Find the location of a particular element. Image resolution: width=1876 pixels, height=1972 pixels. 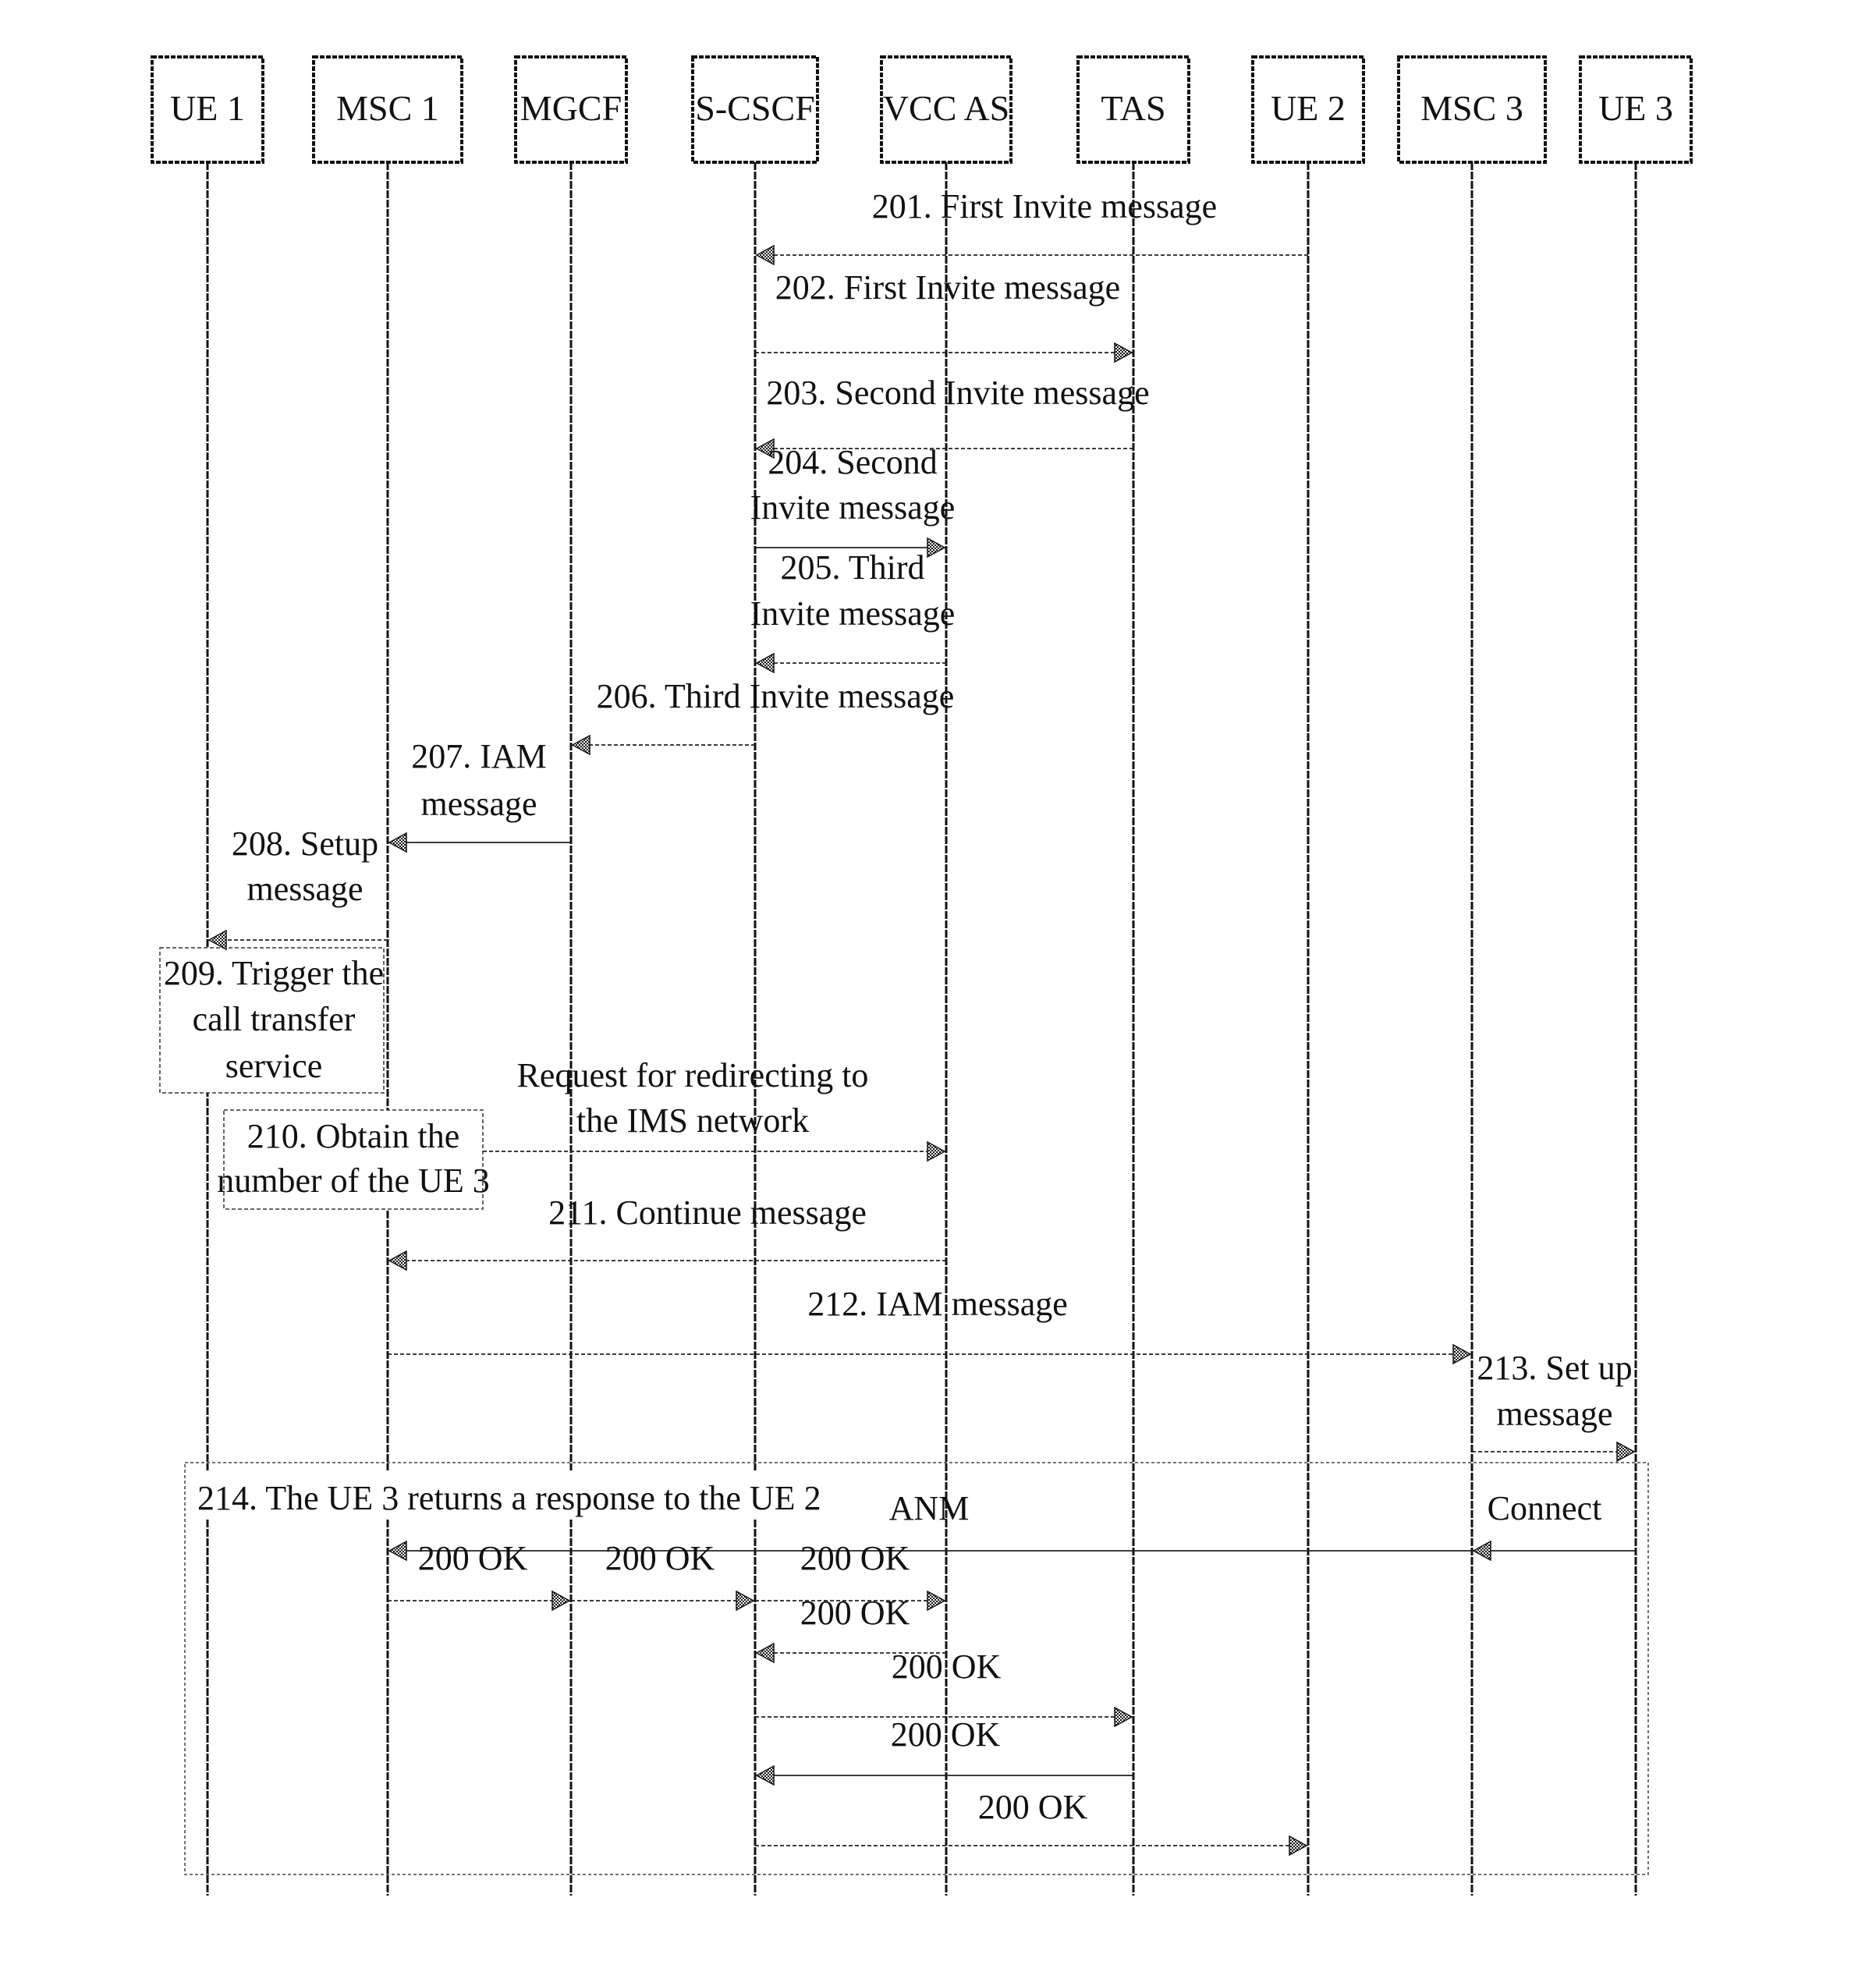

note-209: 209. Trigger the call transfer service is located at coordinates (272, 1021).